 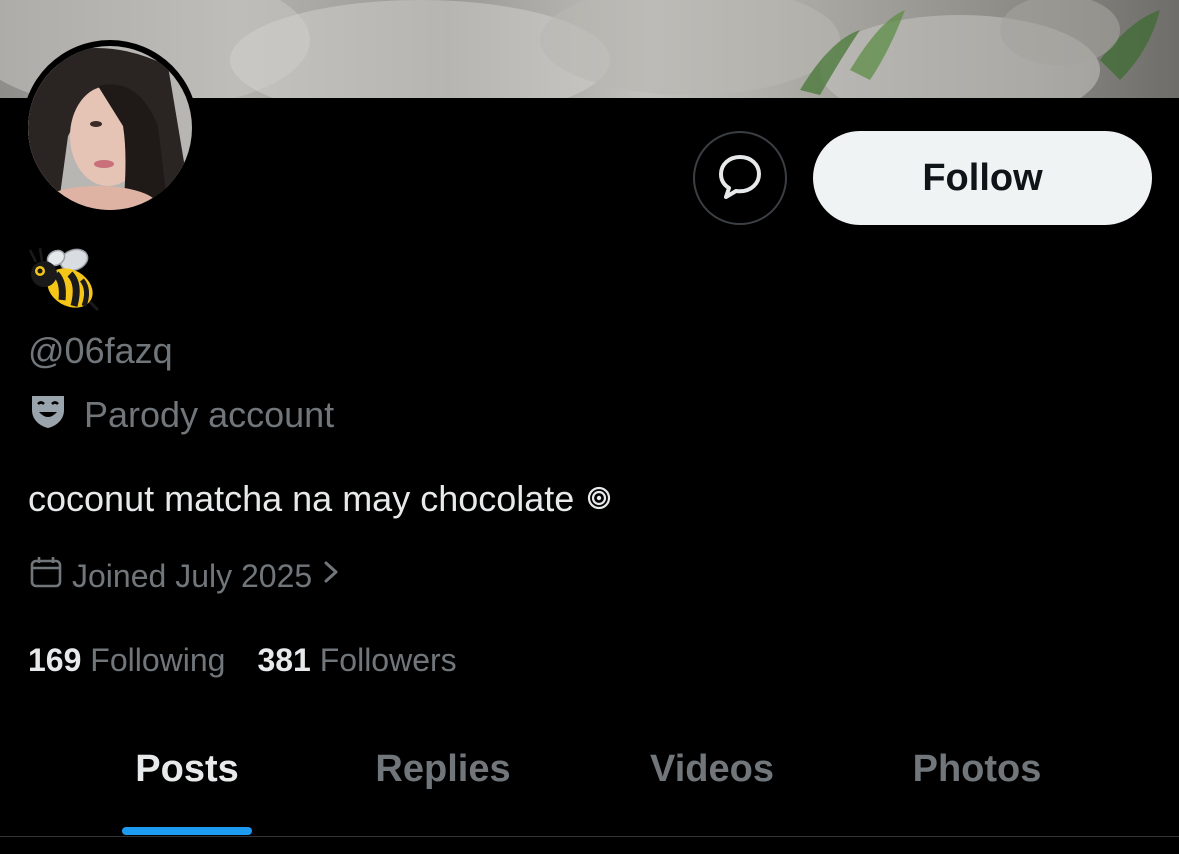 What do you see at coordinates (982, 178) in the screenshot?
I see `follow-button: Follow` at bounding box center [982, 178].